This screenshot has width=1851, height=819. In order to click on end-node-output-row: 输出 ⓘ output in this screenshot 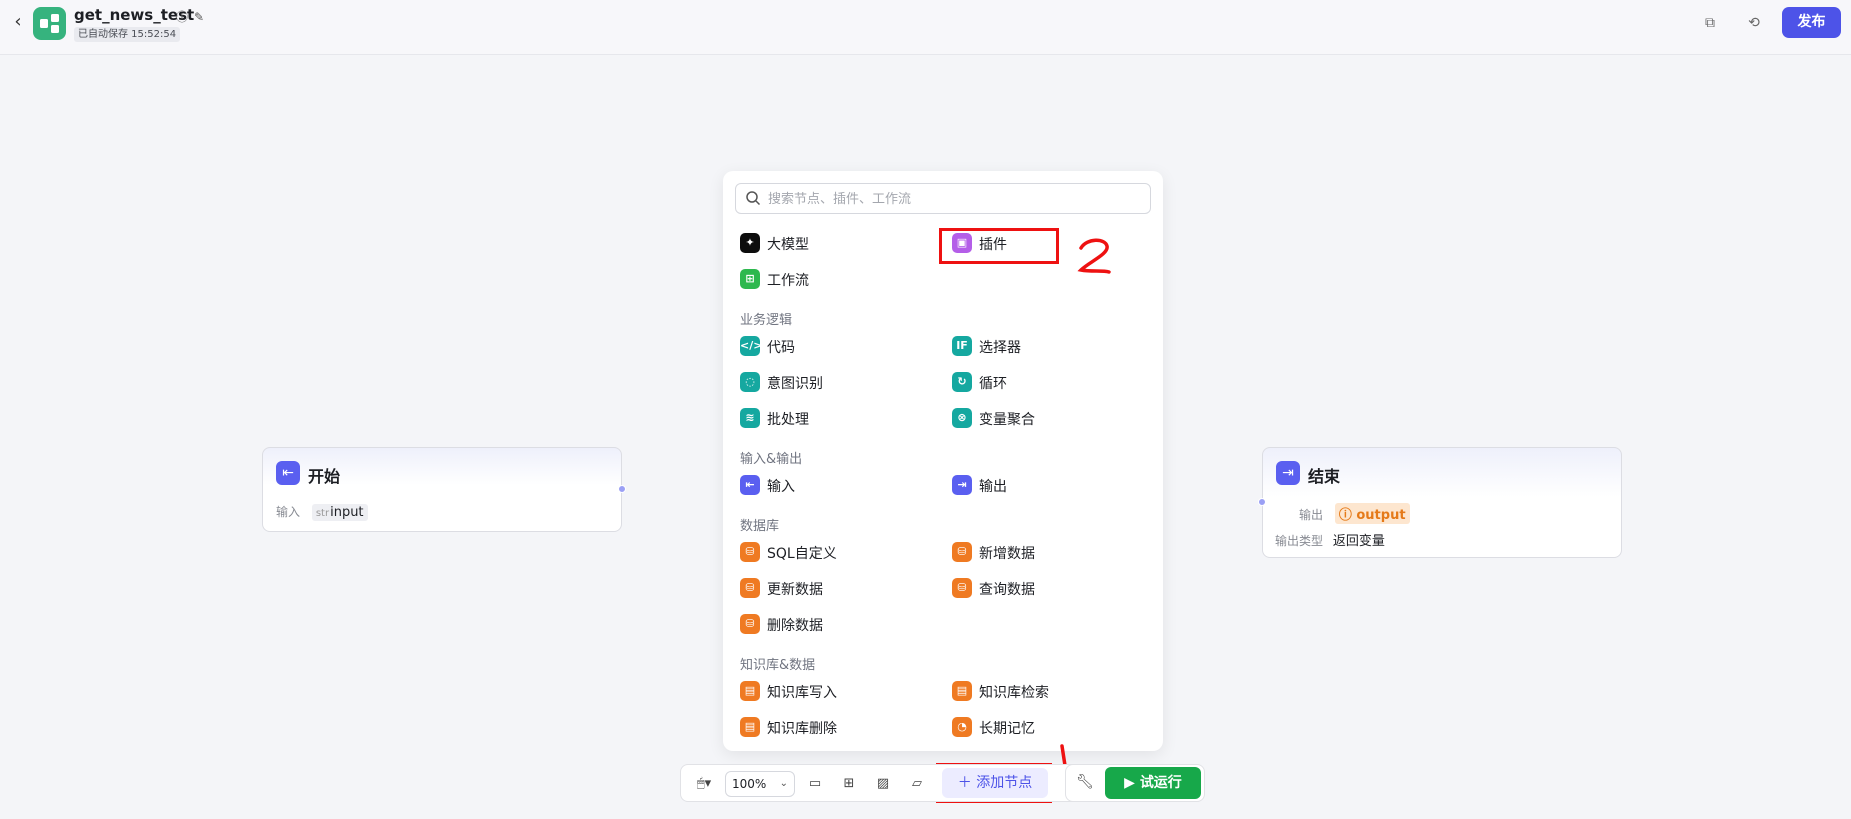, I will do `click(1354, 513)`.